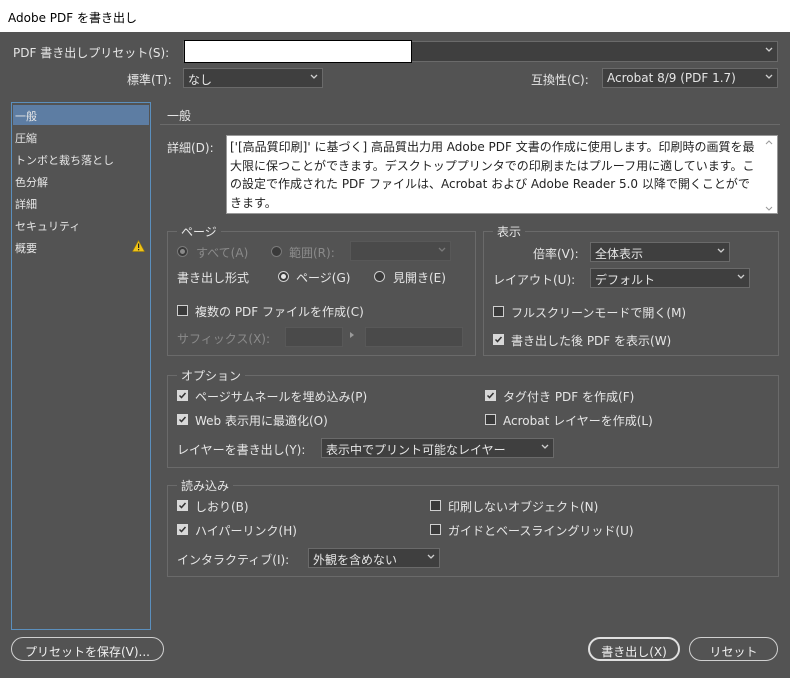  What do you see at coordinates (560, 80) in the screenshot?
I see `compat-label: 互換性(C):` at bounding box center [560, 80].